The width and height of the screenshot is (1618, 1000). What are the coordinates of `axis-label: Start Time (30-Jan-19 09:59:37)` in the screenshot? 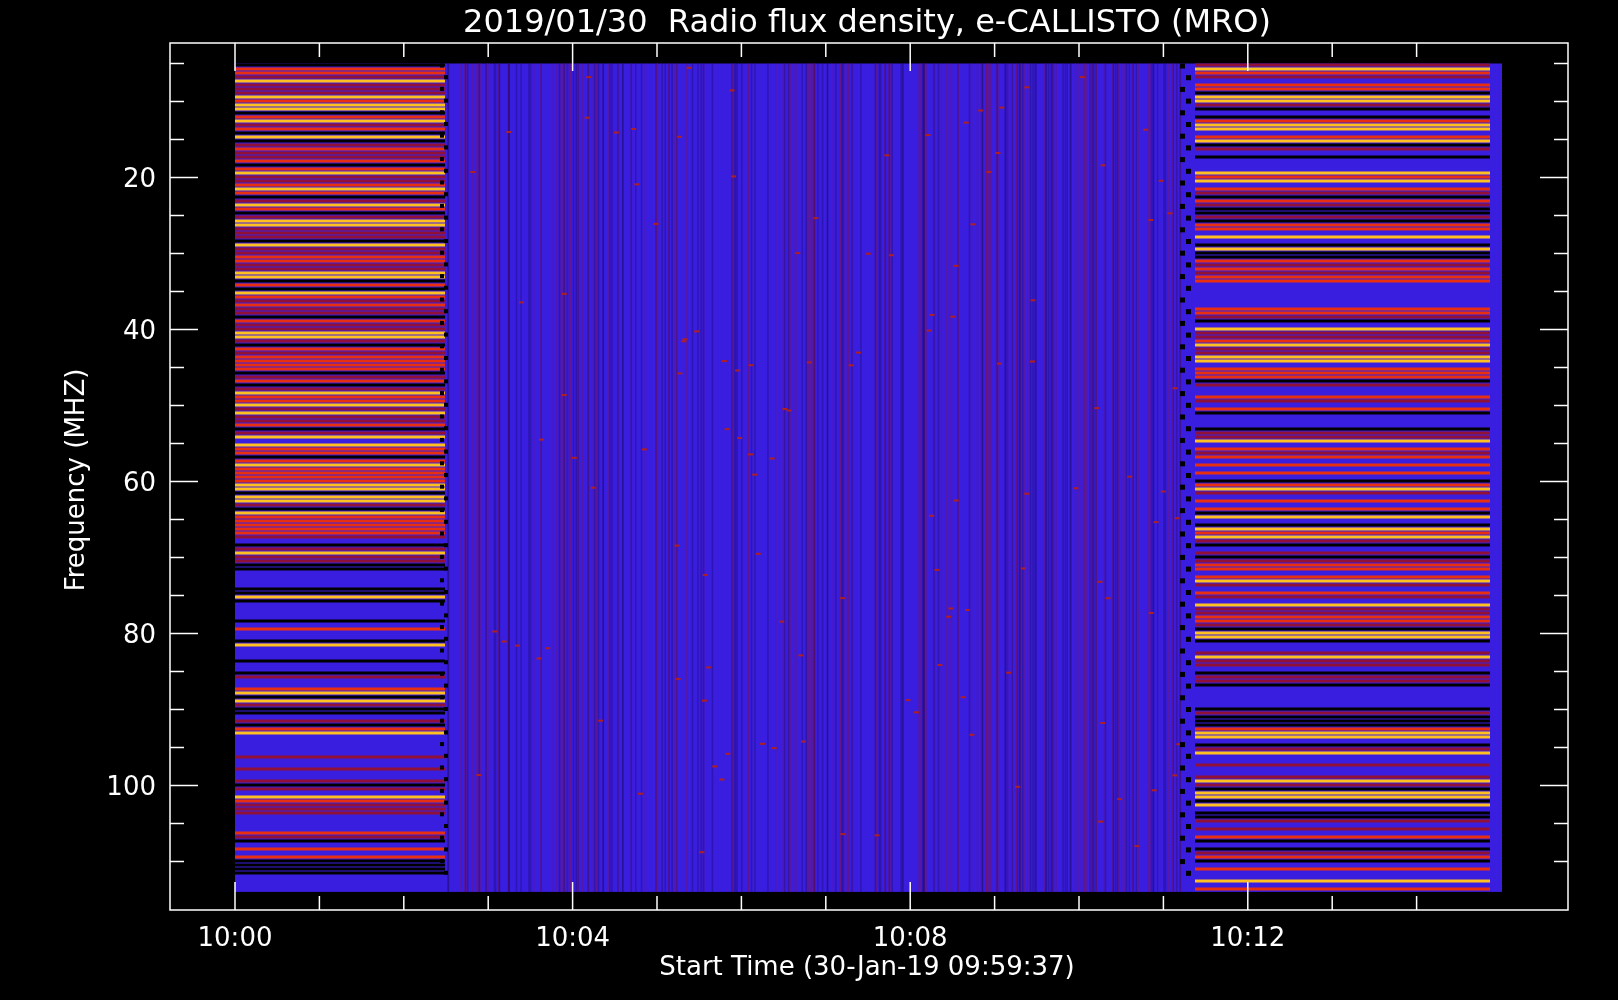 It's located at (867, 966).